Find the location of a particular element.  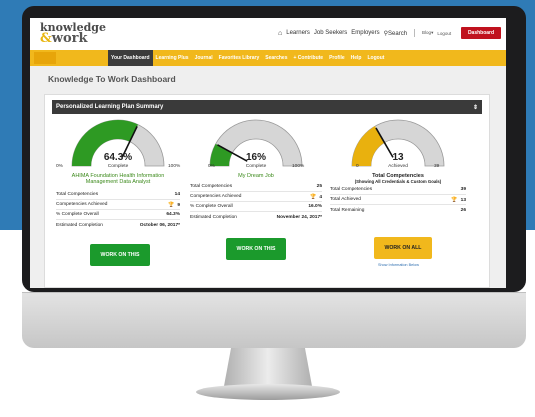

search-label: Search is located at coordinates (398, 33).